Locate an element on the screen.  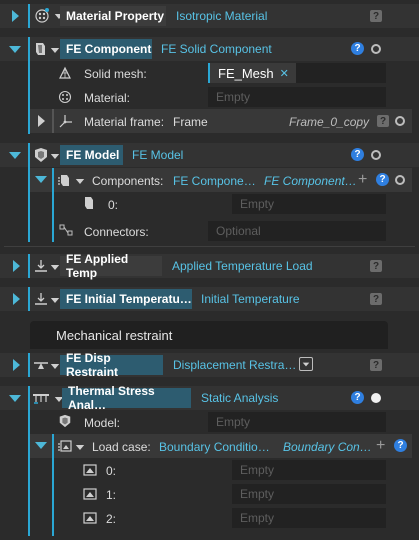
dropdown-toggle-button is located at coordinates (306, 364).